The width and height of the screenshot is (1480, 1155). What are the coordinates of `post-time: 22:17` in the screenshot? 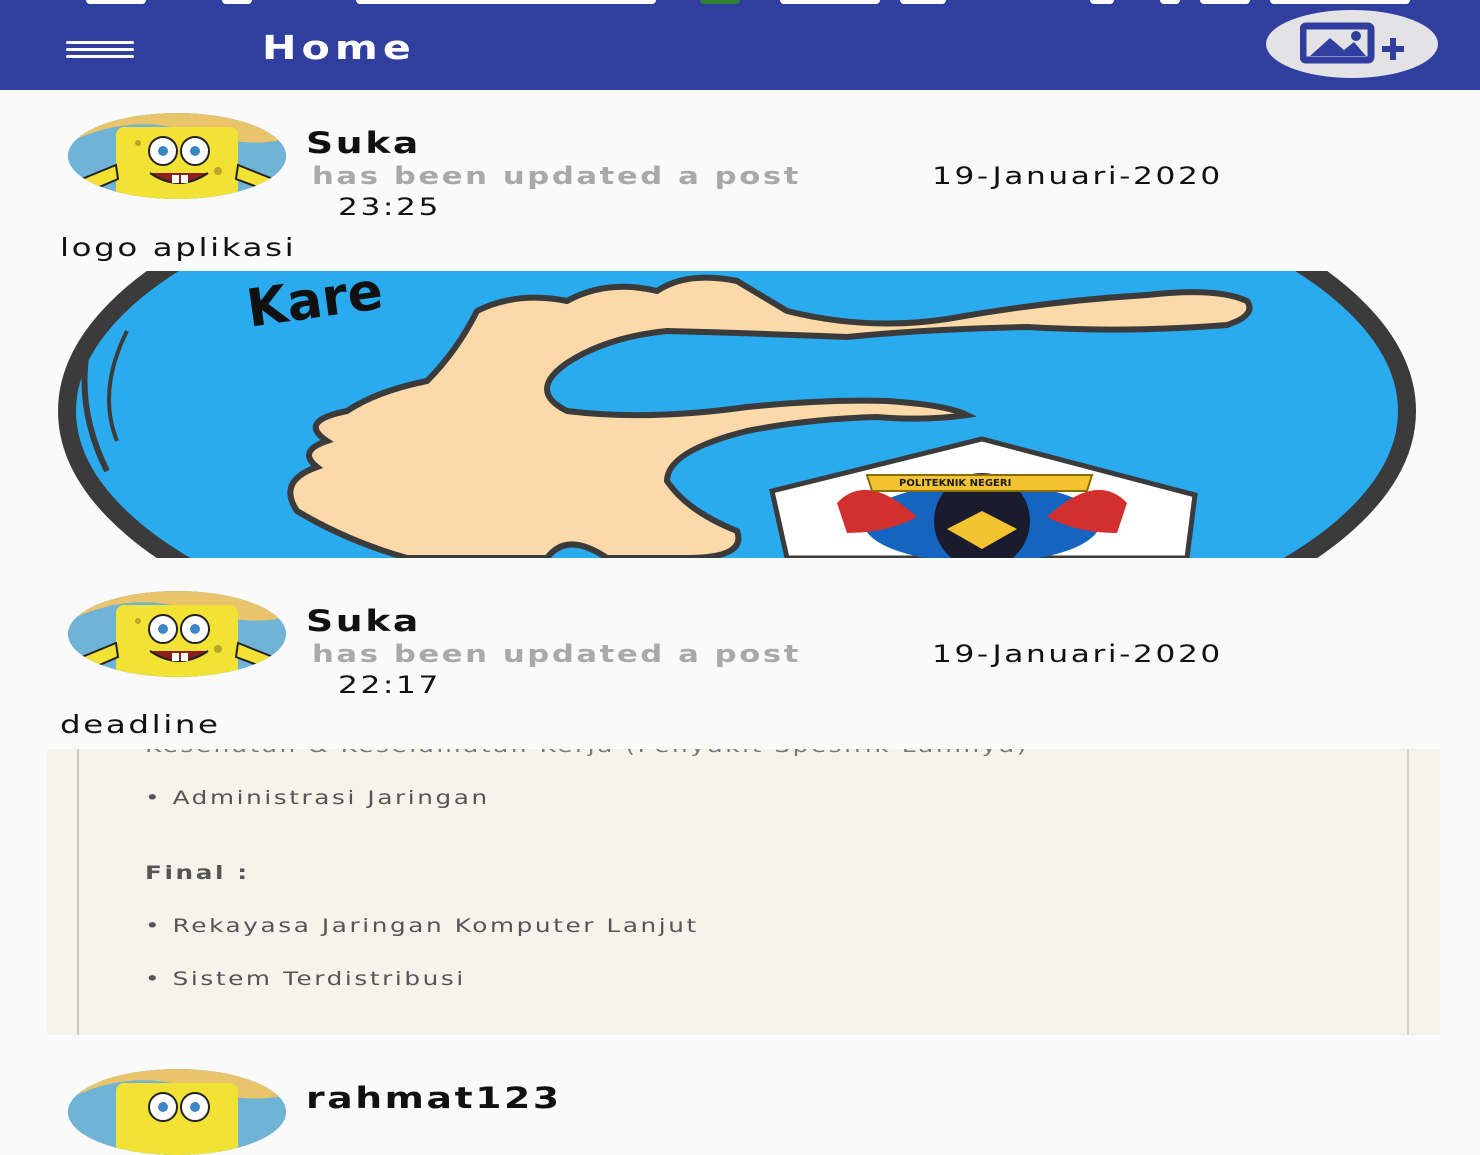 It's located at (389, 685).